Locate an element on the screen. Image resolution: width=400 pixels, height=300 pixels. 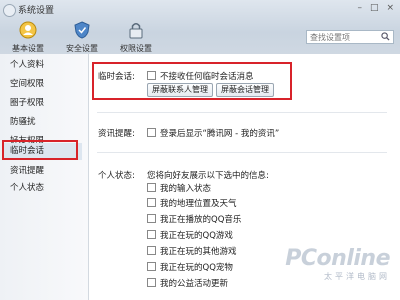
search-icon is located at coordinates (385, 37).